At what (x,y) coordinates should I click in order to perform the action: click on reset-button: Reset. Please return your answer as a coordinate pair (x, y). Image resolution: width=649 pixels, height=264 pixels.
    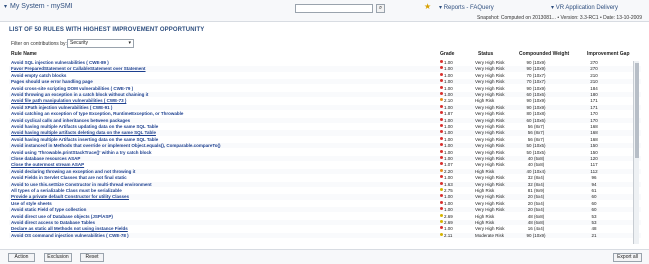
    Looking at the image, I should click on (92, 257).